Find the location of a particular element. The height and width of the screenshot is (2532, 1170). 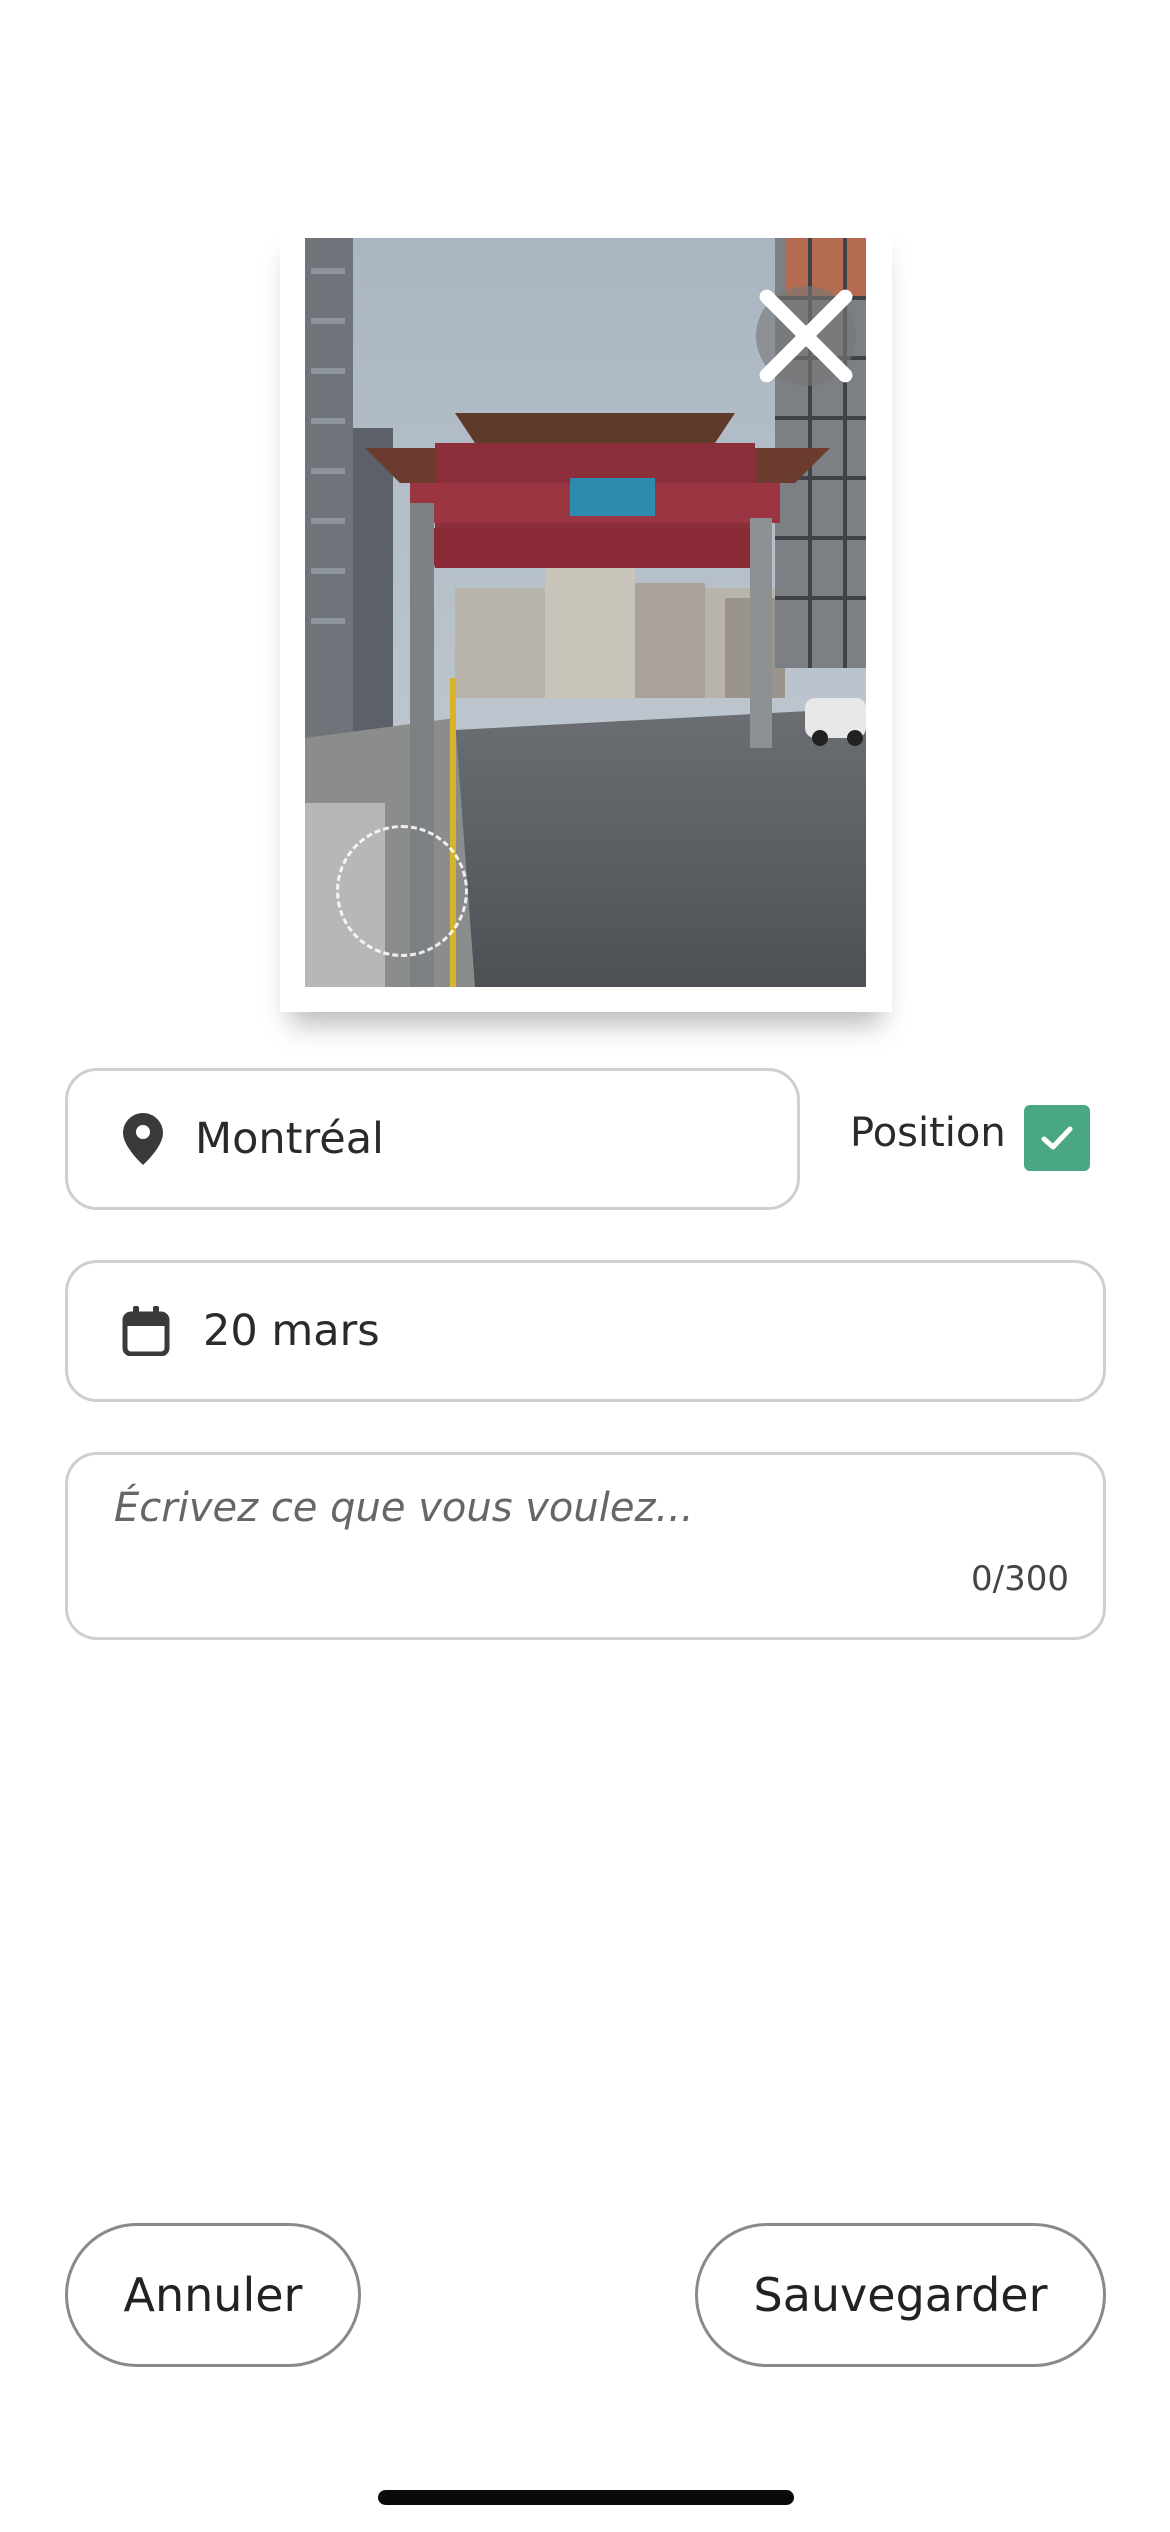

remove-photo-button is located at coordinates (806, 336).